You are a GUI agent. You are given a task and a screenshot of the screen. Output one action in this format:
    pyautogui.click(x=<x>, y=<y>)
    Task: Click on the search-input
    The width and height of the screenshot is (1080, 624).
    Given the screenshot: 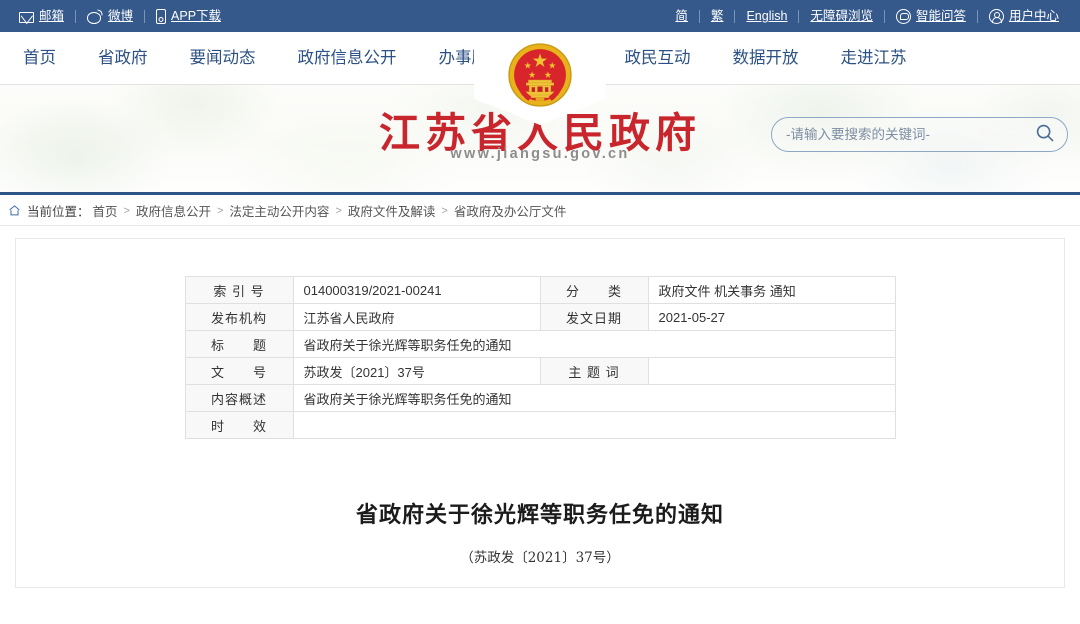 What is the action you would take?
    pyautogui.click(x=897, y=134)
    